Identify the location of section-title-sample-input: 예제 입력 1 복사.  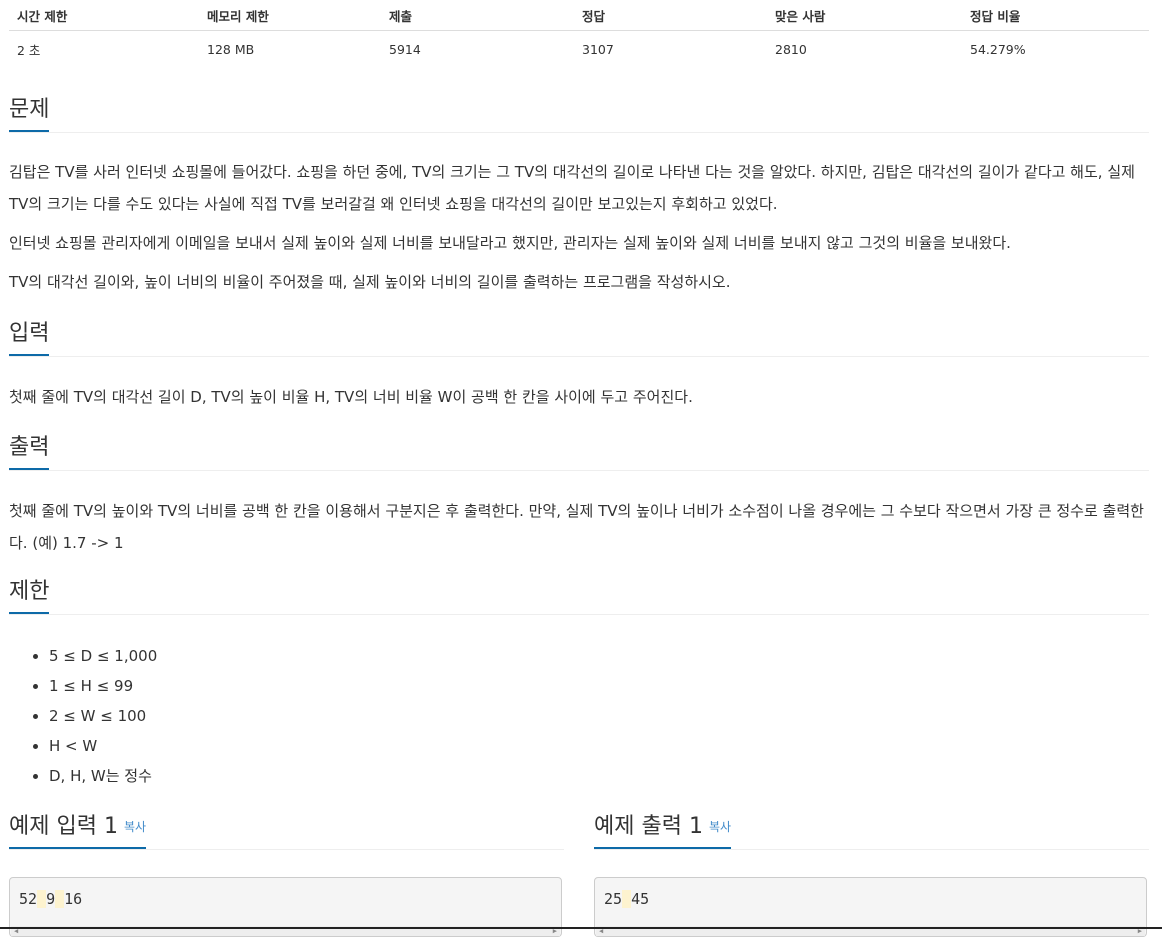
(78, 830).